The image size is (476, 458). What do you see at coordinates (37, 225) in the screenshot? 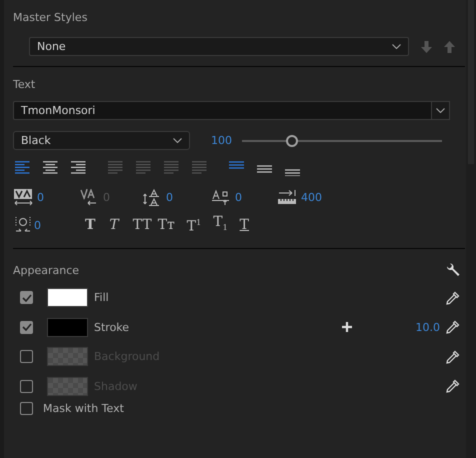
I see `tsume-value: 0` at bounding box center [37, 225].